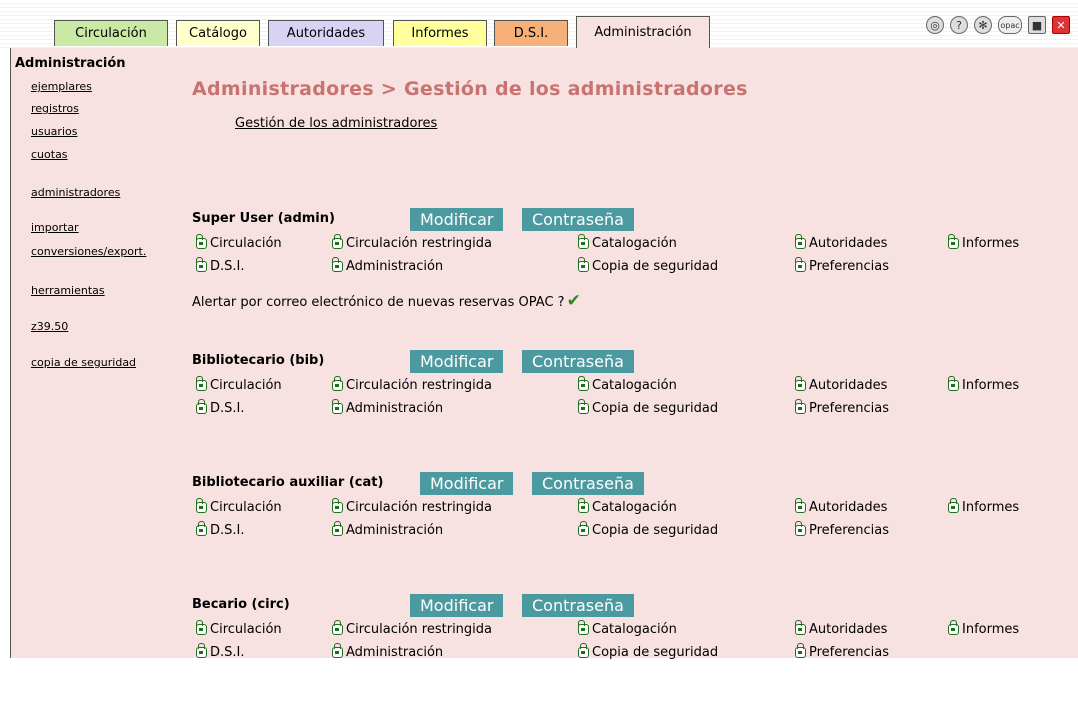  I want to click on permission-label: Preferencias, so click(849, 530).